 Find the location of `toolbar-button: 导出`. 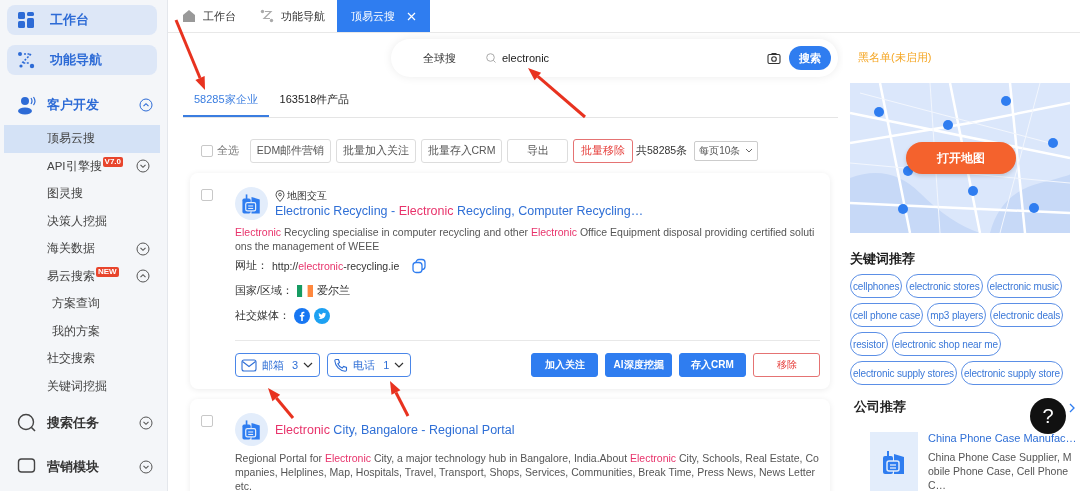

toolbar-button: 导出 is located at coordinates (537, 150).